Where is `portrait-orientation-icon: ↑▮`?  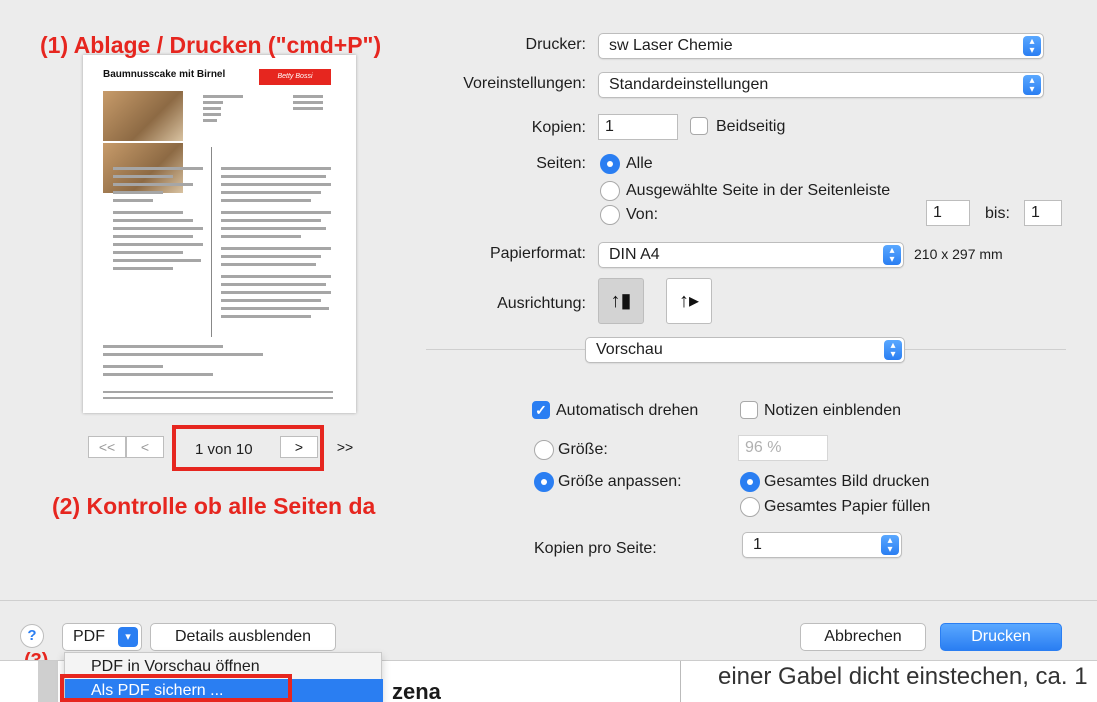
portrait-orientation-icon: ↑▮ is located at coordinates (621, 301).